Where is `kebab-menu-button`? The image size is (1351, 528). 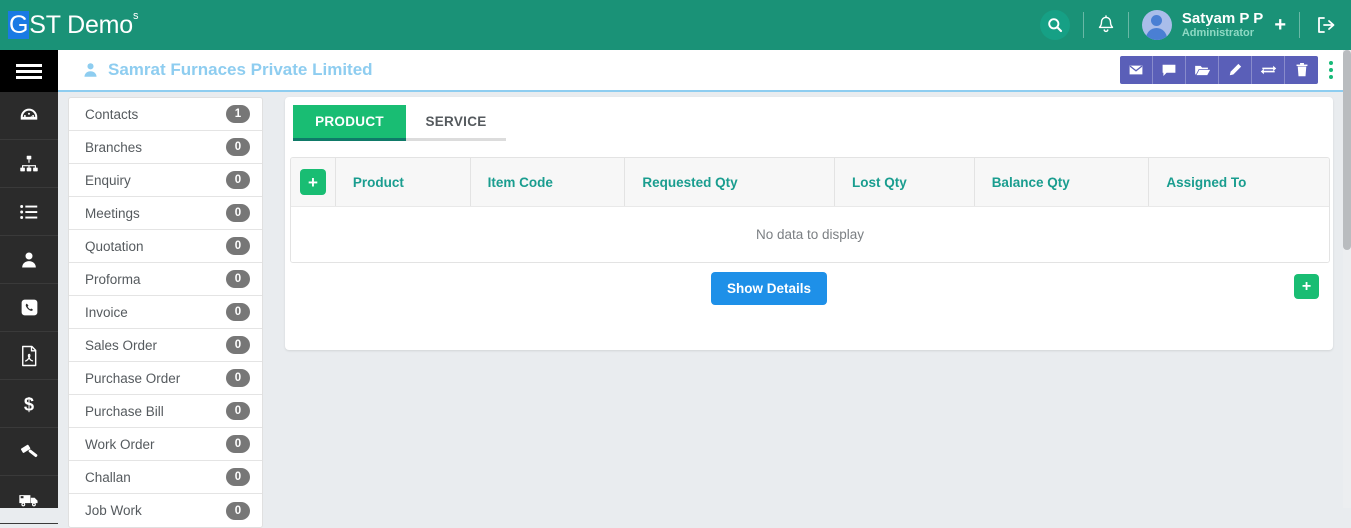 kebab-menu-button is located at coordinates (1331, 70).